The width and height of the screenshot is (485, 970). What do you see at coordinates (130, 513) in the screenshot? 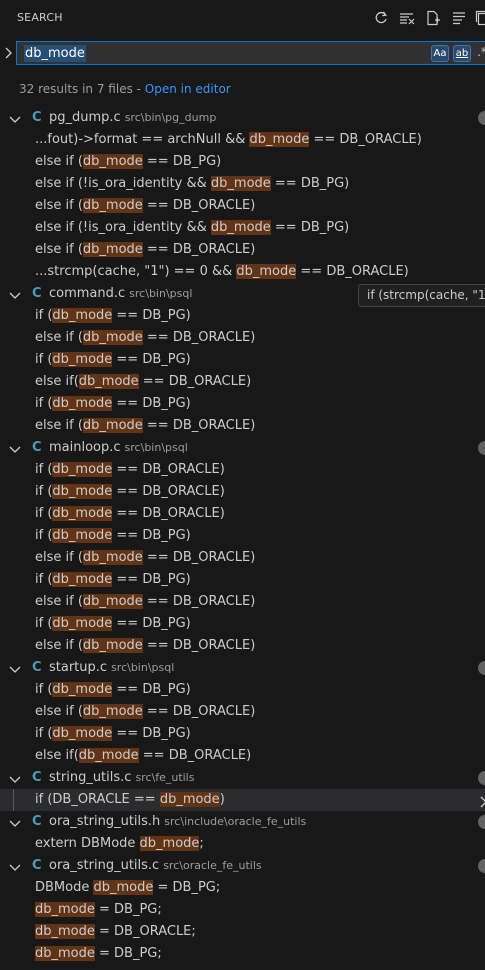
I see `match-line-text: if (db_mode == DB_ORACLE)` at bounding box center [130, 513].